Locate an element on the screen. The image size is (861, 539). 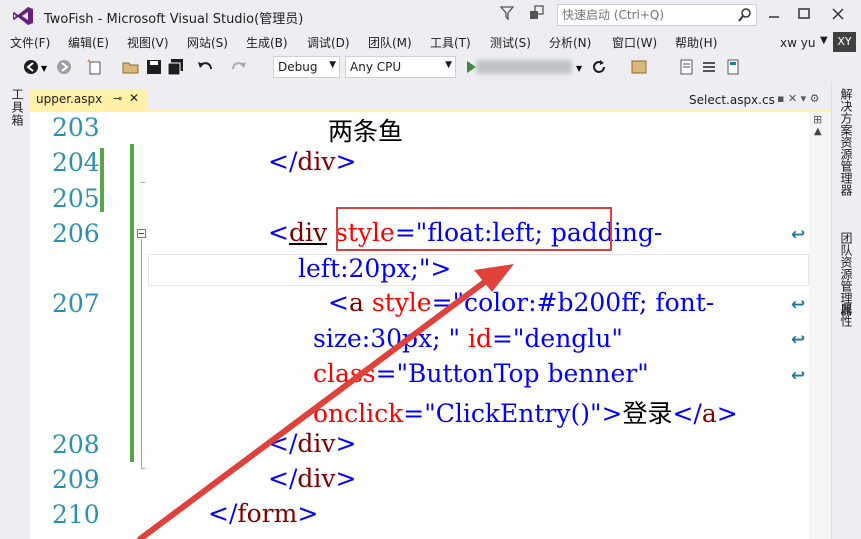
line-number: 209 is located at coordinates (76, 479).